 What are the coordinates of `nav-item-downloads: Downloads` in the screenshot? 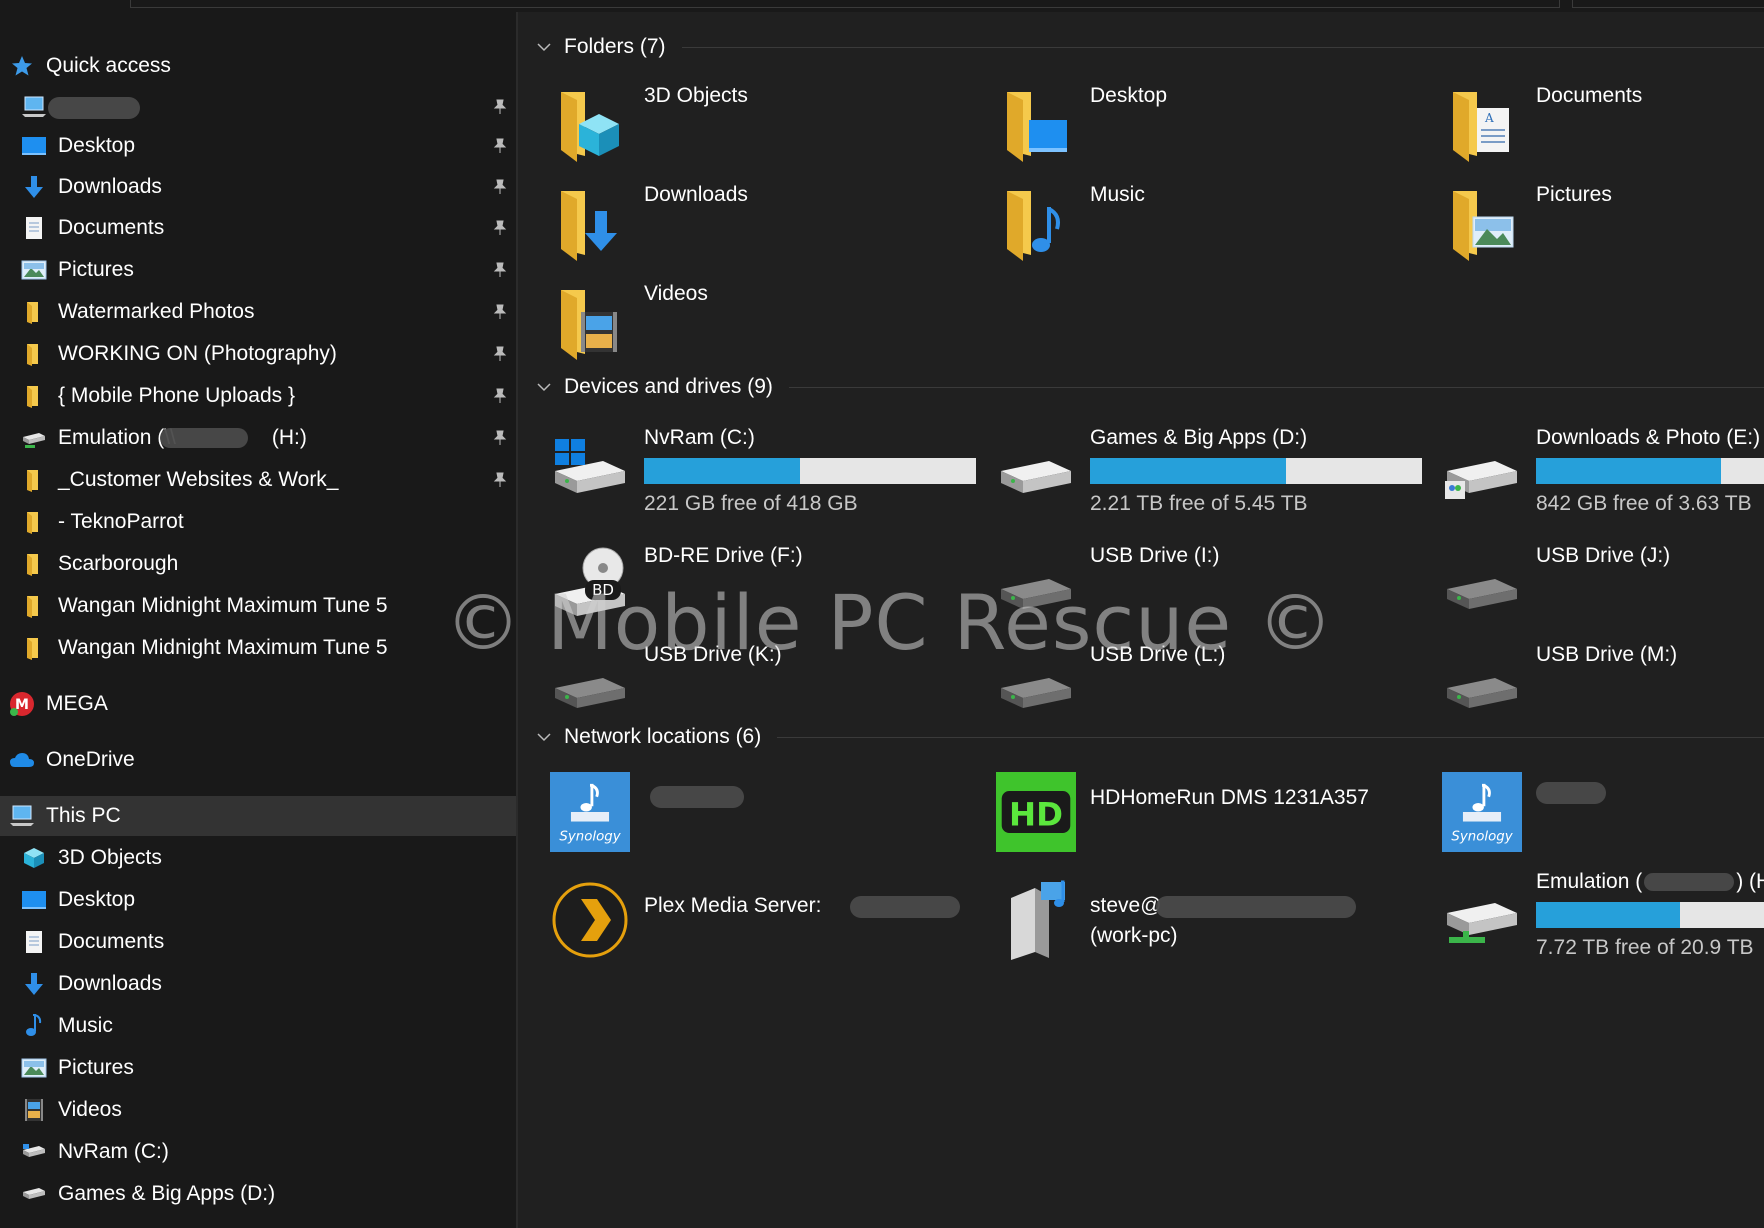 It's located at (258, 187).